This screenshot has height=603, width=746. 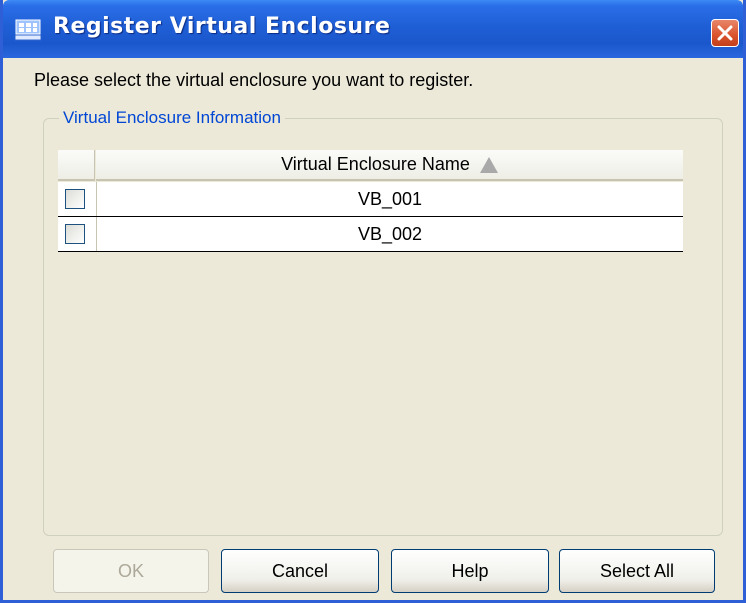 I want to click on row-name-cell: VB_001, so click(x=389, y=199).